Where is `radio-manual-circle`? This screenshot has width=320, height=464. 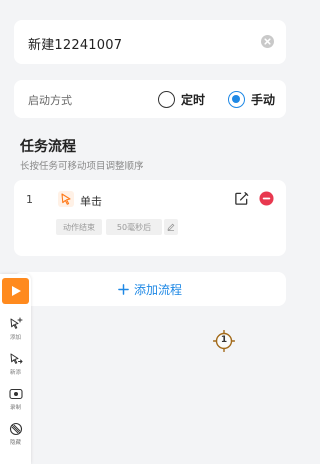 radio-manual-circle is located at coordinates (236, 99).